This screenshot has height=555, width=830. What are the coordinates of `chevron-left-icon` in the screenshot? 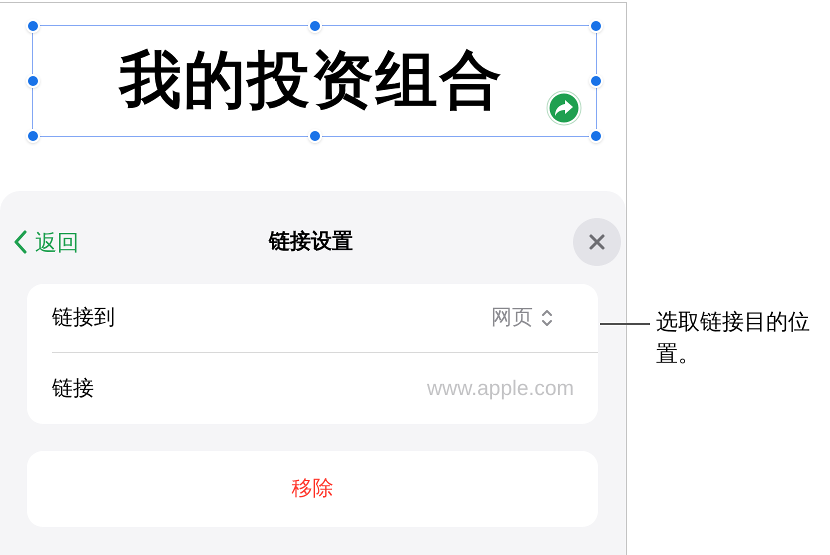 It's located at (20, 242).